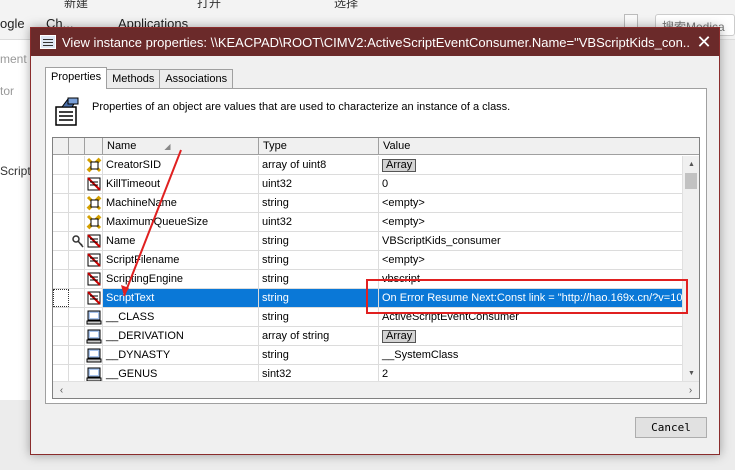  I want to click on property-name: Name, so click(181, 241).